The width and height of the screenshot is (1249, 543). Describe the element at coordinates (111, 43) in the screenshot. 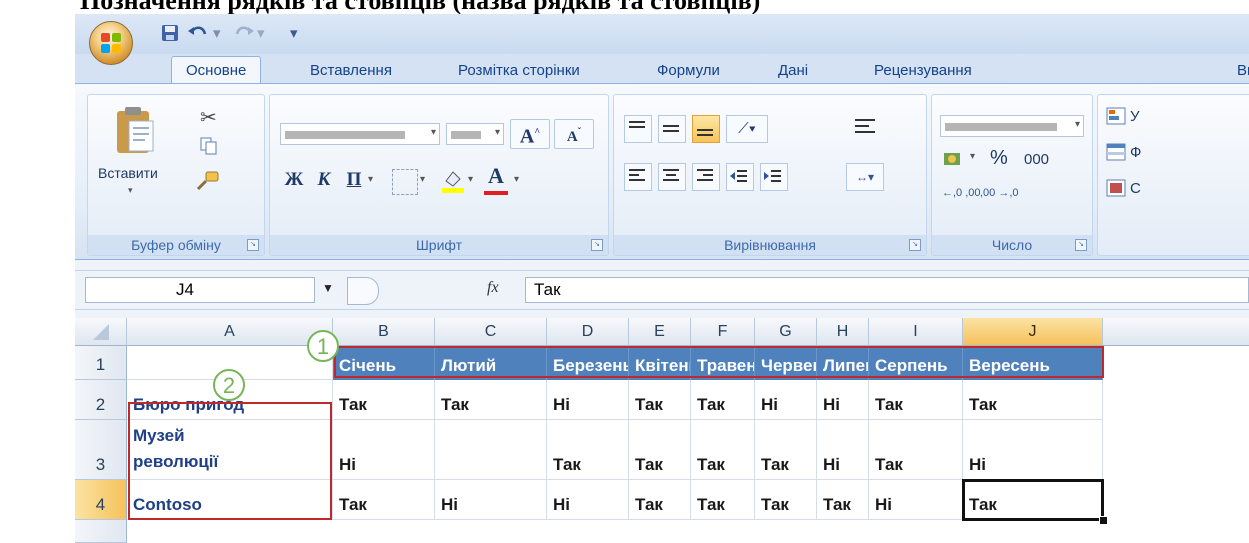

I see `office-button` at that location.